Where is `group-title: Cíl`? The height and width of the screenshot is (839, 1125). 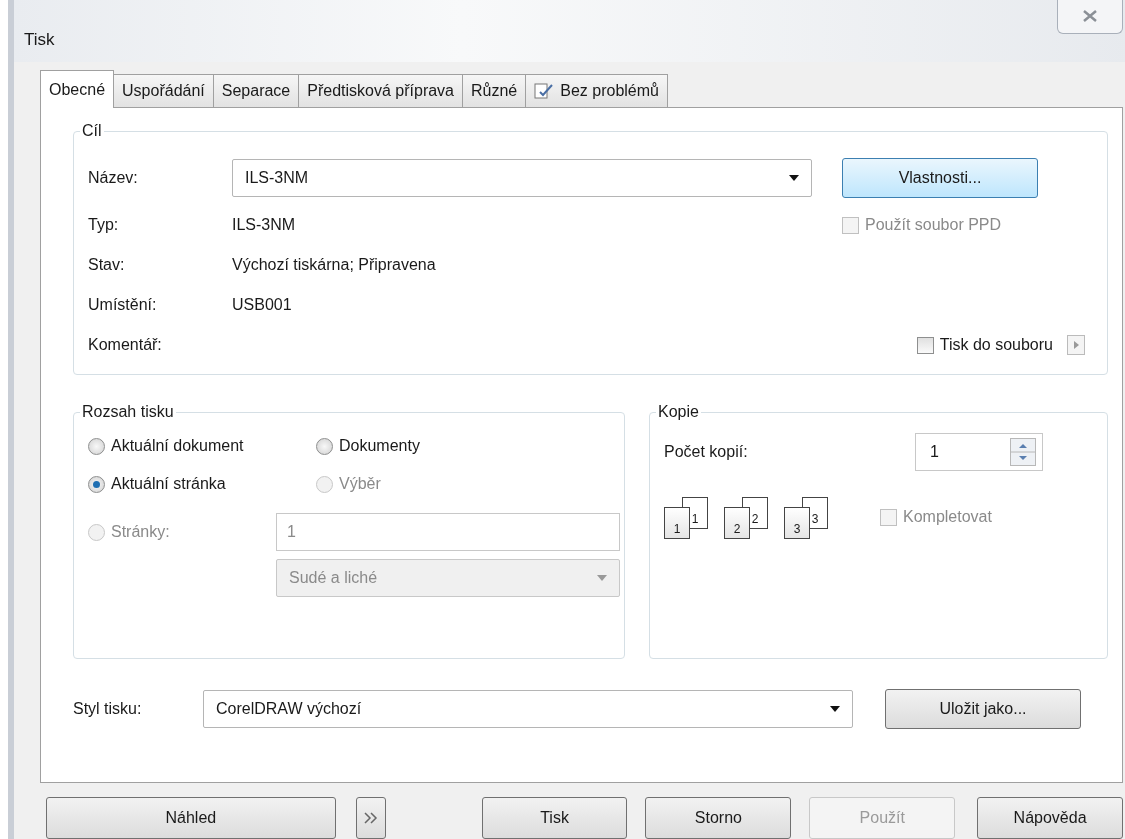
group-title: Cíl is located at coordinates (92, 131).